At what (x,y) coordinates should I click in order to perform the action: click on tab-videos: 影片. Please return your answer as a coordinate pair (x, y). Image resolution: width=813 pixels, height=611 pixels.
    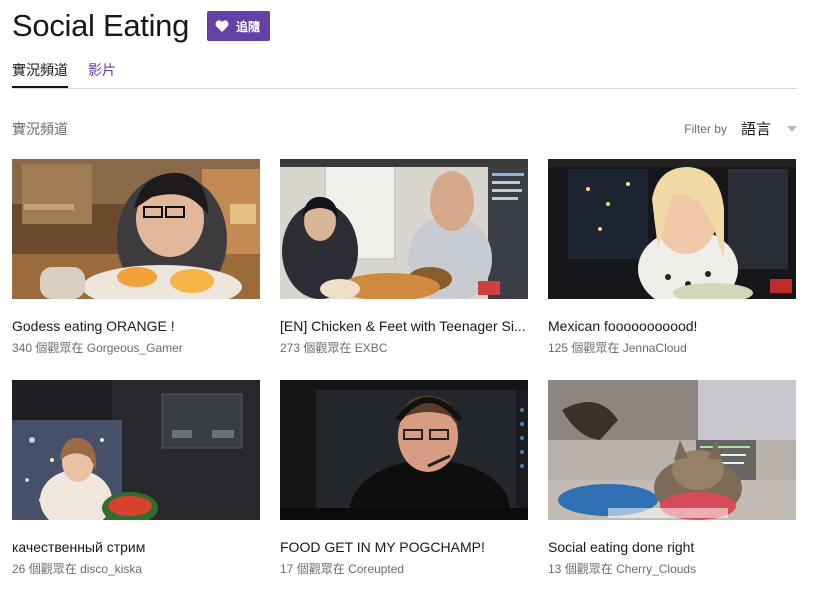
    Looking at the image, I should click on (102, 74).